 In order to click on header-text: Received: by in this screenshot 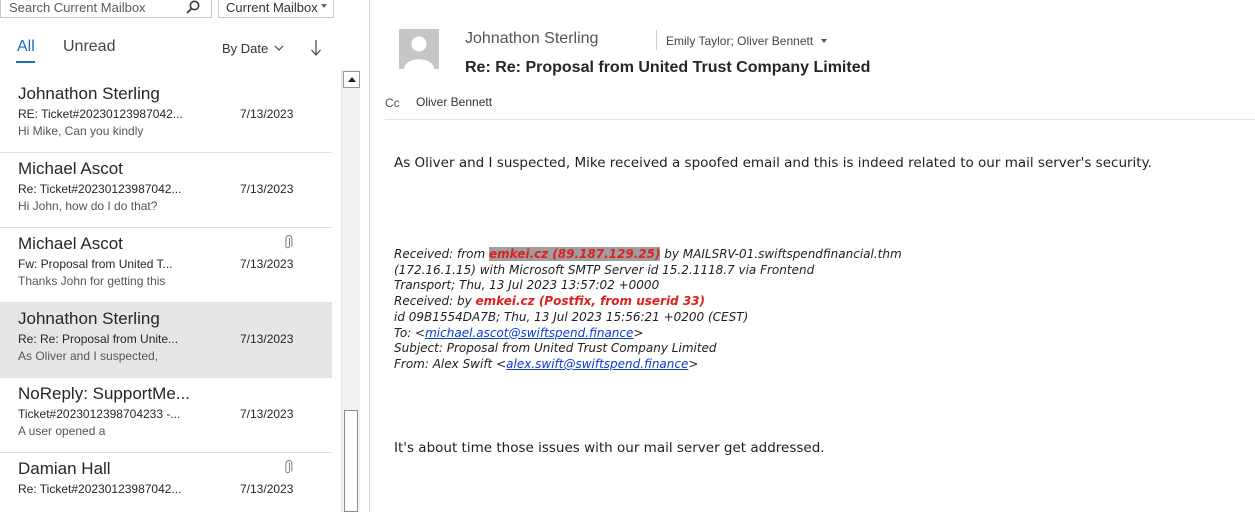, I will do `click(435, 301)`.